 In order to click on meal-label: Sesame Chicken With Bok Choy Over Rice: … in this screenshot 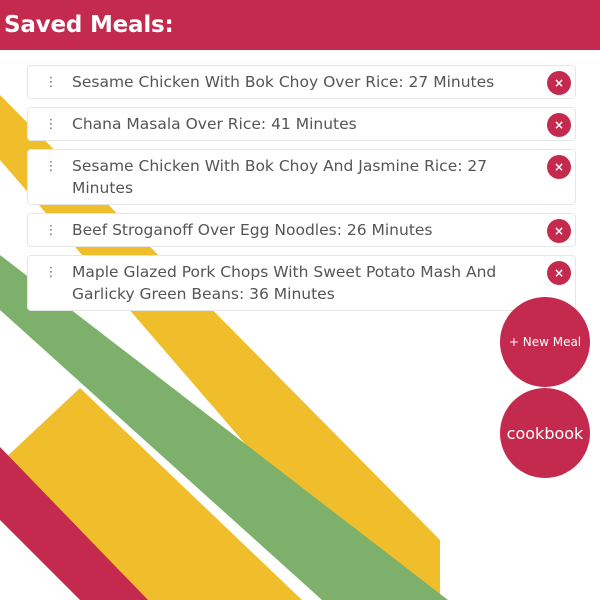, I will do `click(283, 82)`.